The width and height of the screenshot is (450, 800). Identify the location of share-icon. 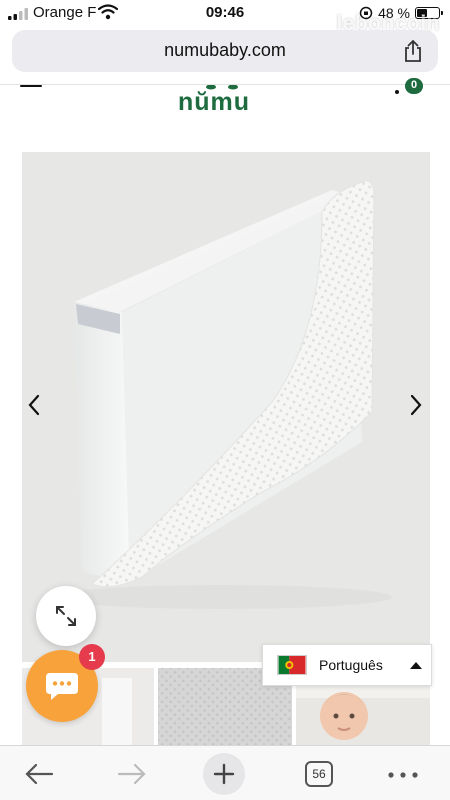
(413, 51).